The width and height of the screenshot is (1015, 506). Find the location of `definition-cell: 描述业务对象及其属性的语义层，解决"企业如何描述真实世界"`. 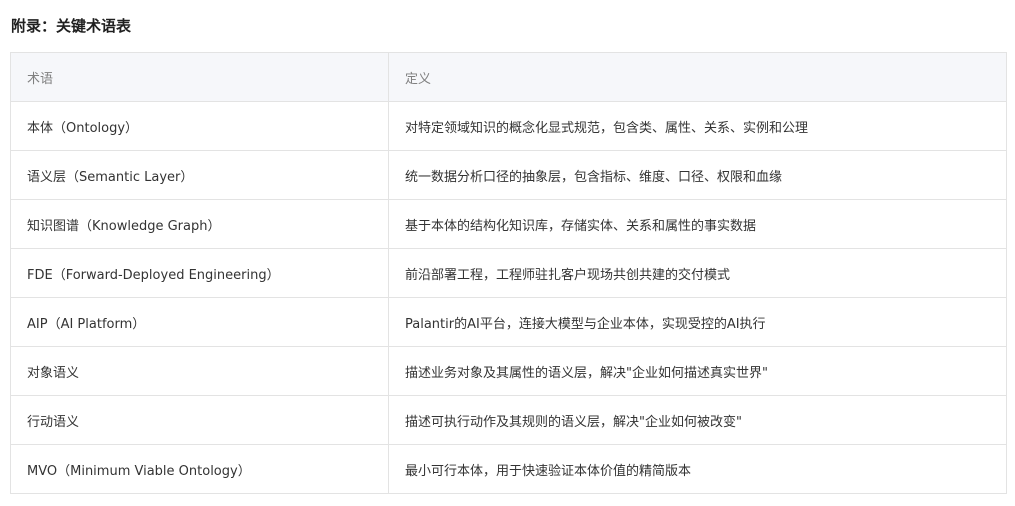

definition-cell: 描述业务对象及其属性的语义层，解决"企业如何描述真实世界" is located at coordinates (697, 371).